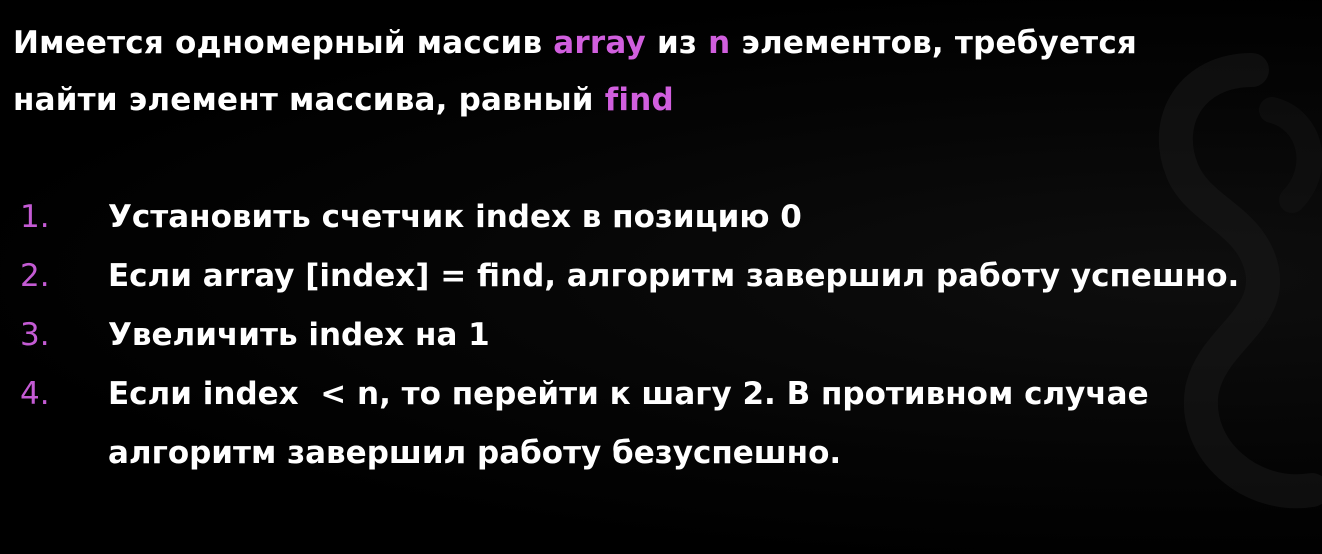 This screenshot has width=1322, height=554. What do you see at coordinates (455, 217) in the screenshot?
I see `step-text: Установить счетчик index в позицию 0` at bounding box center [455, 217].